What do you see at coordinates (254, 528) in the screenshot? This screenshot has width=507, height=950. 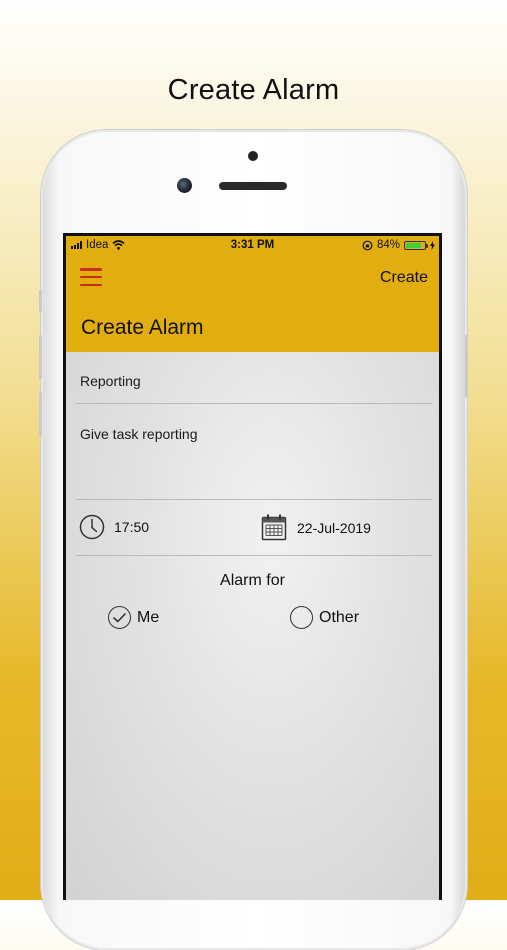 I see `date-time-row: 17:50 22-Jul-2019` at bounding box center [254, 528].